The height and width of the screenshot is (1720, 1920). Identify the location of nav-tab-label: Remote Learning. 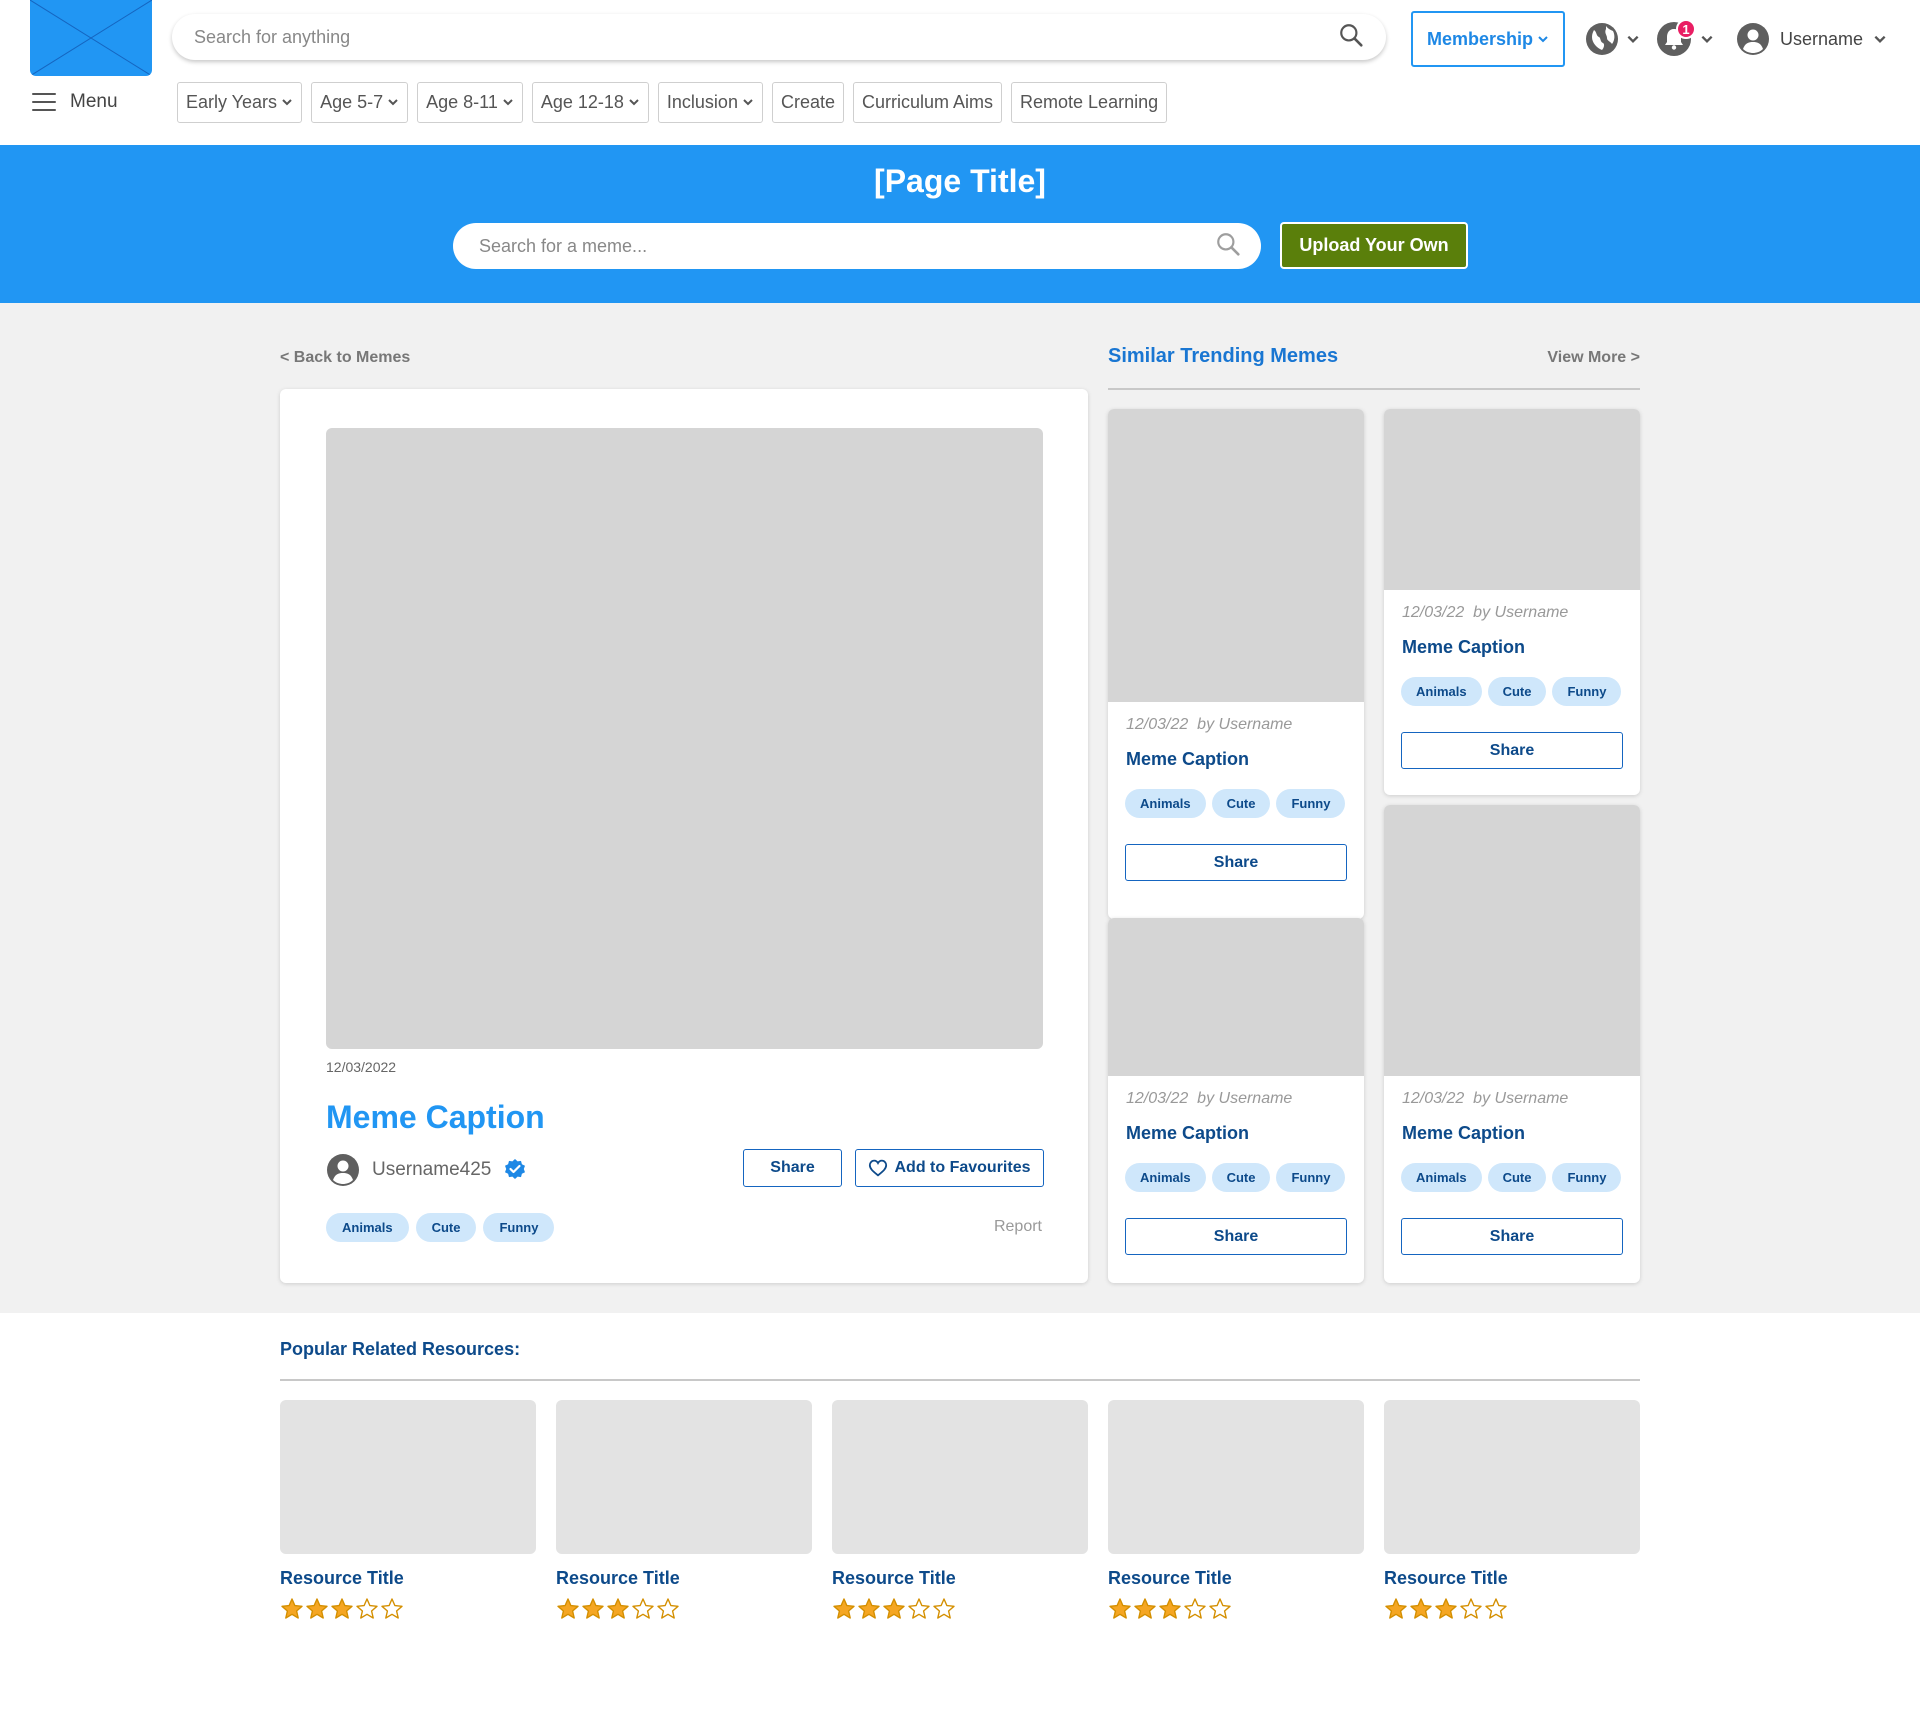
(1089, 102).